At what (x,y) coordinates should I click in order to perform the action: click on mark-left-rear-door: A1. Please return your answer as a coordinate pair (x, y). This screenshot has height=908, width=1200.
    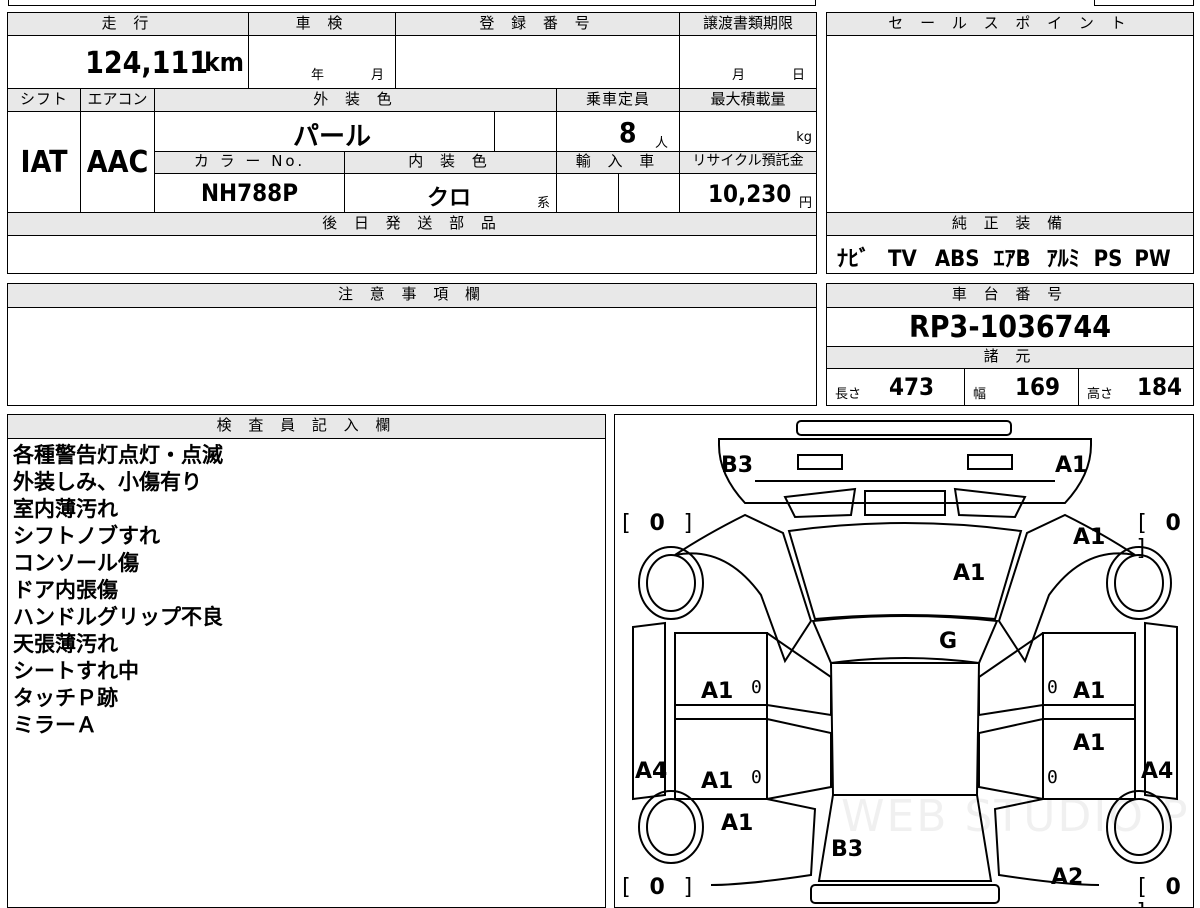
    Looking at the image, I should click on (717, 781).